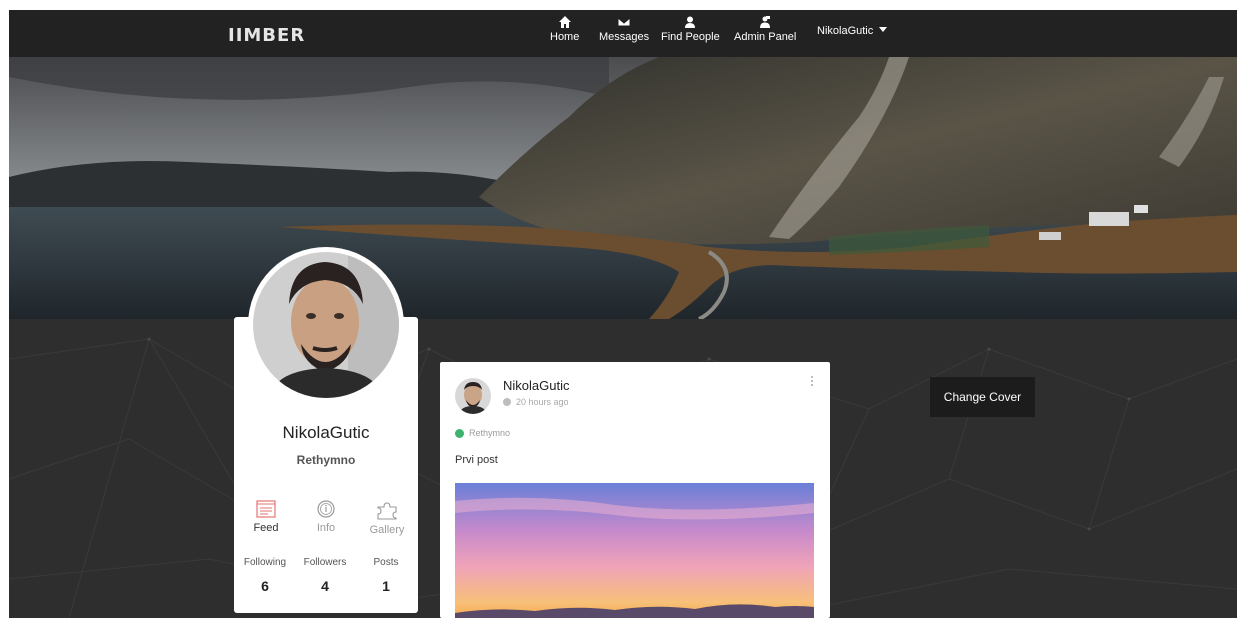  I want to click on profile-photo, so click(326, 325).